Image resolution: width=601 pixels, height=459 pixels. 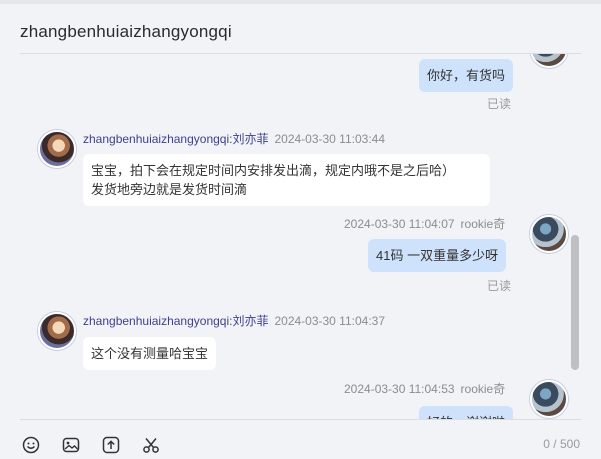 I want to click on message-time: 2024-03-30 11:04:37, so click(x=330, y=321).